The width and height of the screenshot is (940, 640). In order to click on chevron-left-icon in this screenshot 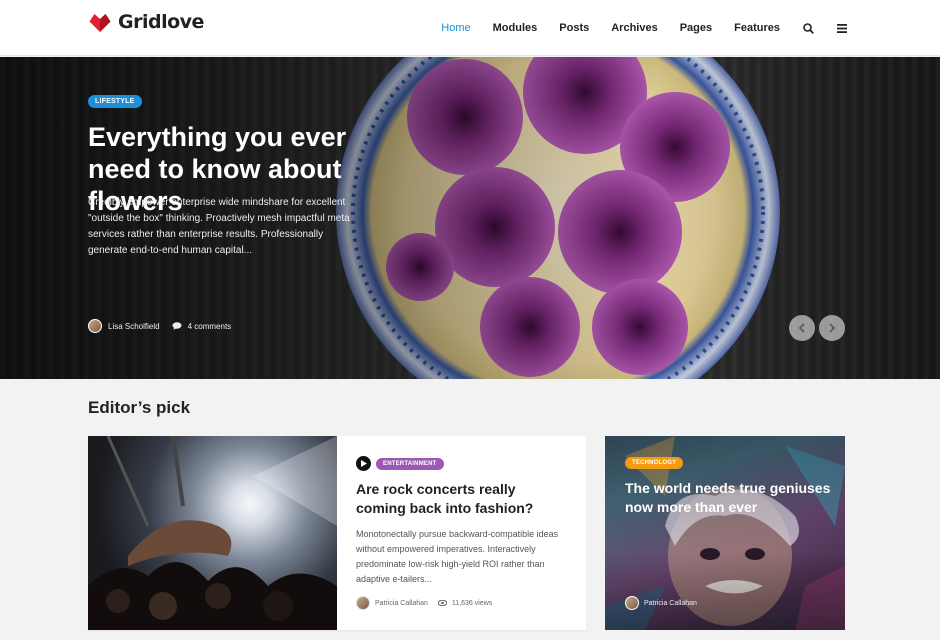, I will do `click(801, 328)`.